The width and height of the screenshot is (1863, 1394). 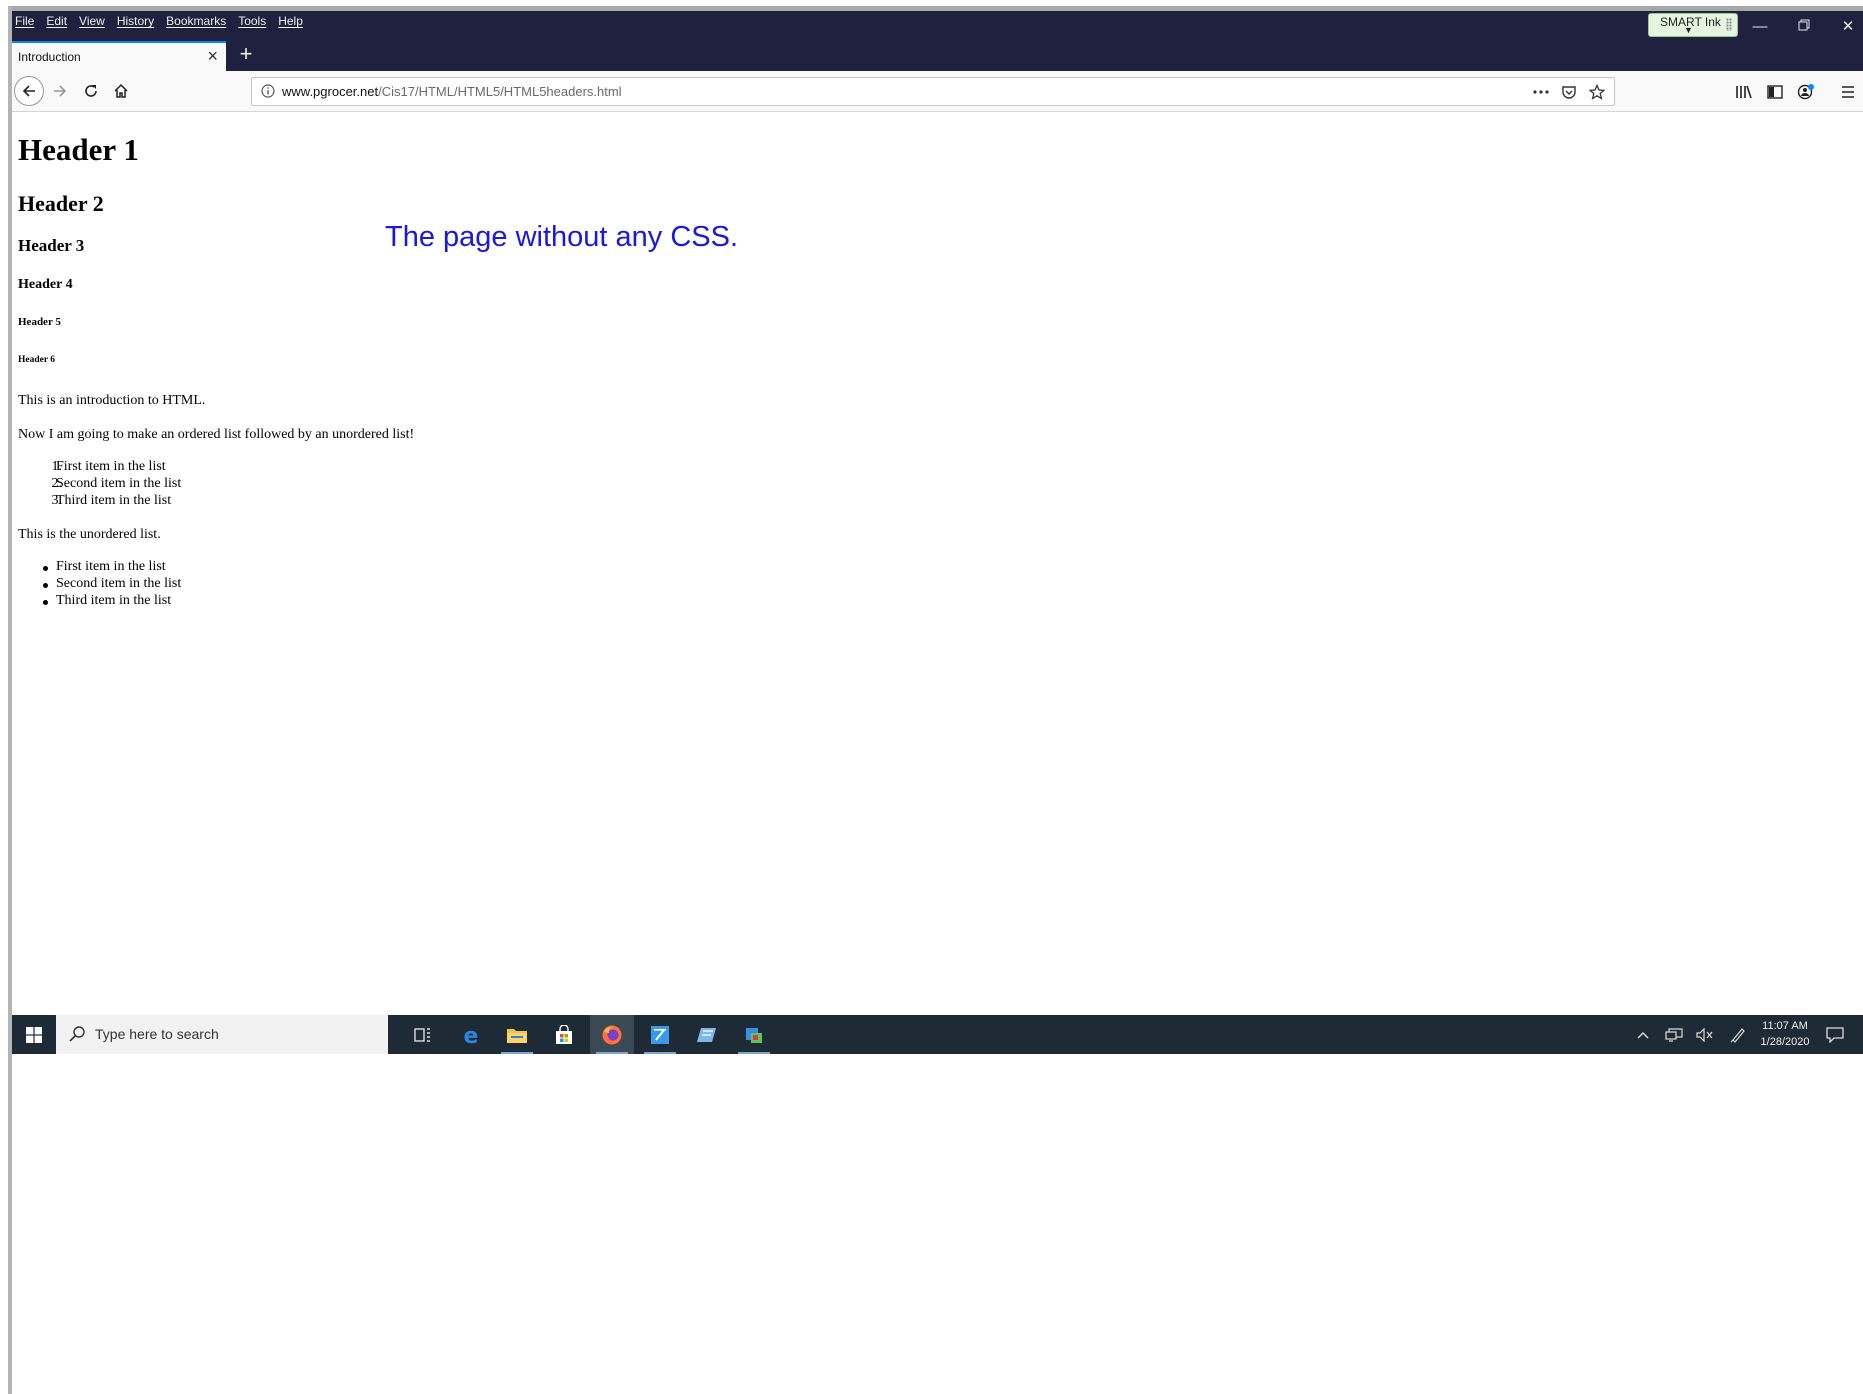 What do you see at coordinates (1785, 1042) in the screenshot?
I see `clock-date: 1/28/2020` at bounding box center [1785, 1042].